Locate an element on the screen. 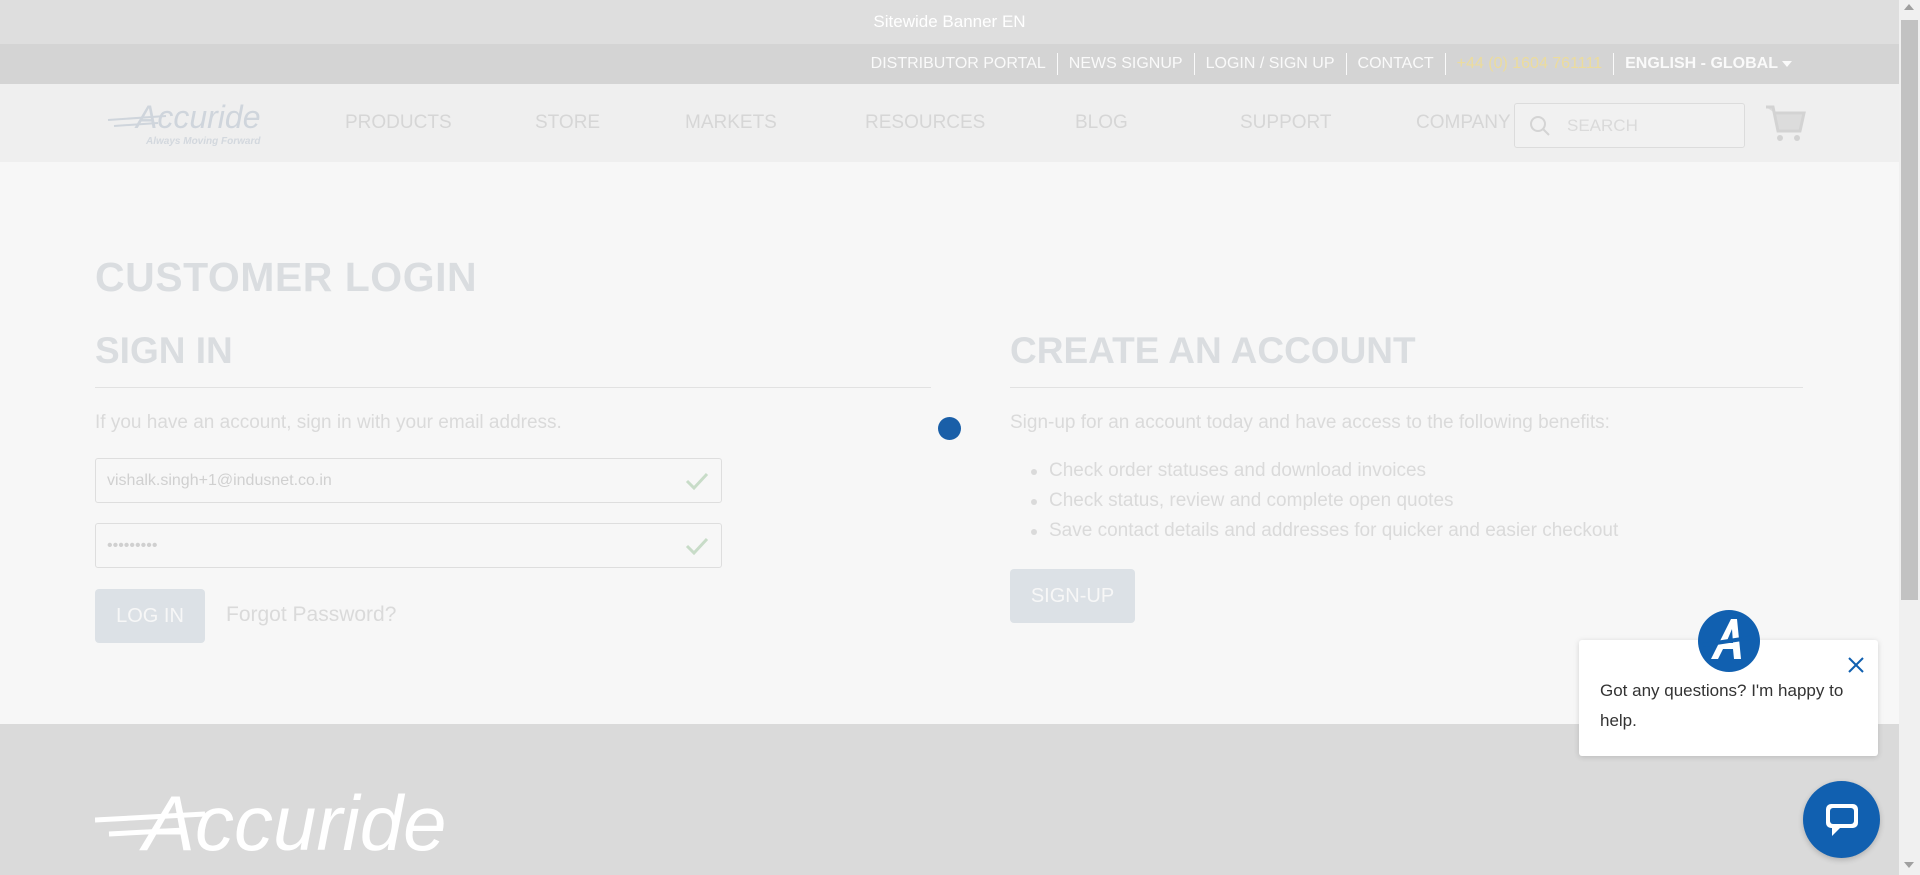 The width and height of the screenshot is (1920, 875). login-button: LOG IN is located at coordinates (150, 616).